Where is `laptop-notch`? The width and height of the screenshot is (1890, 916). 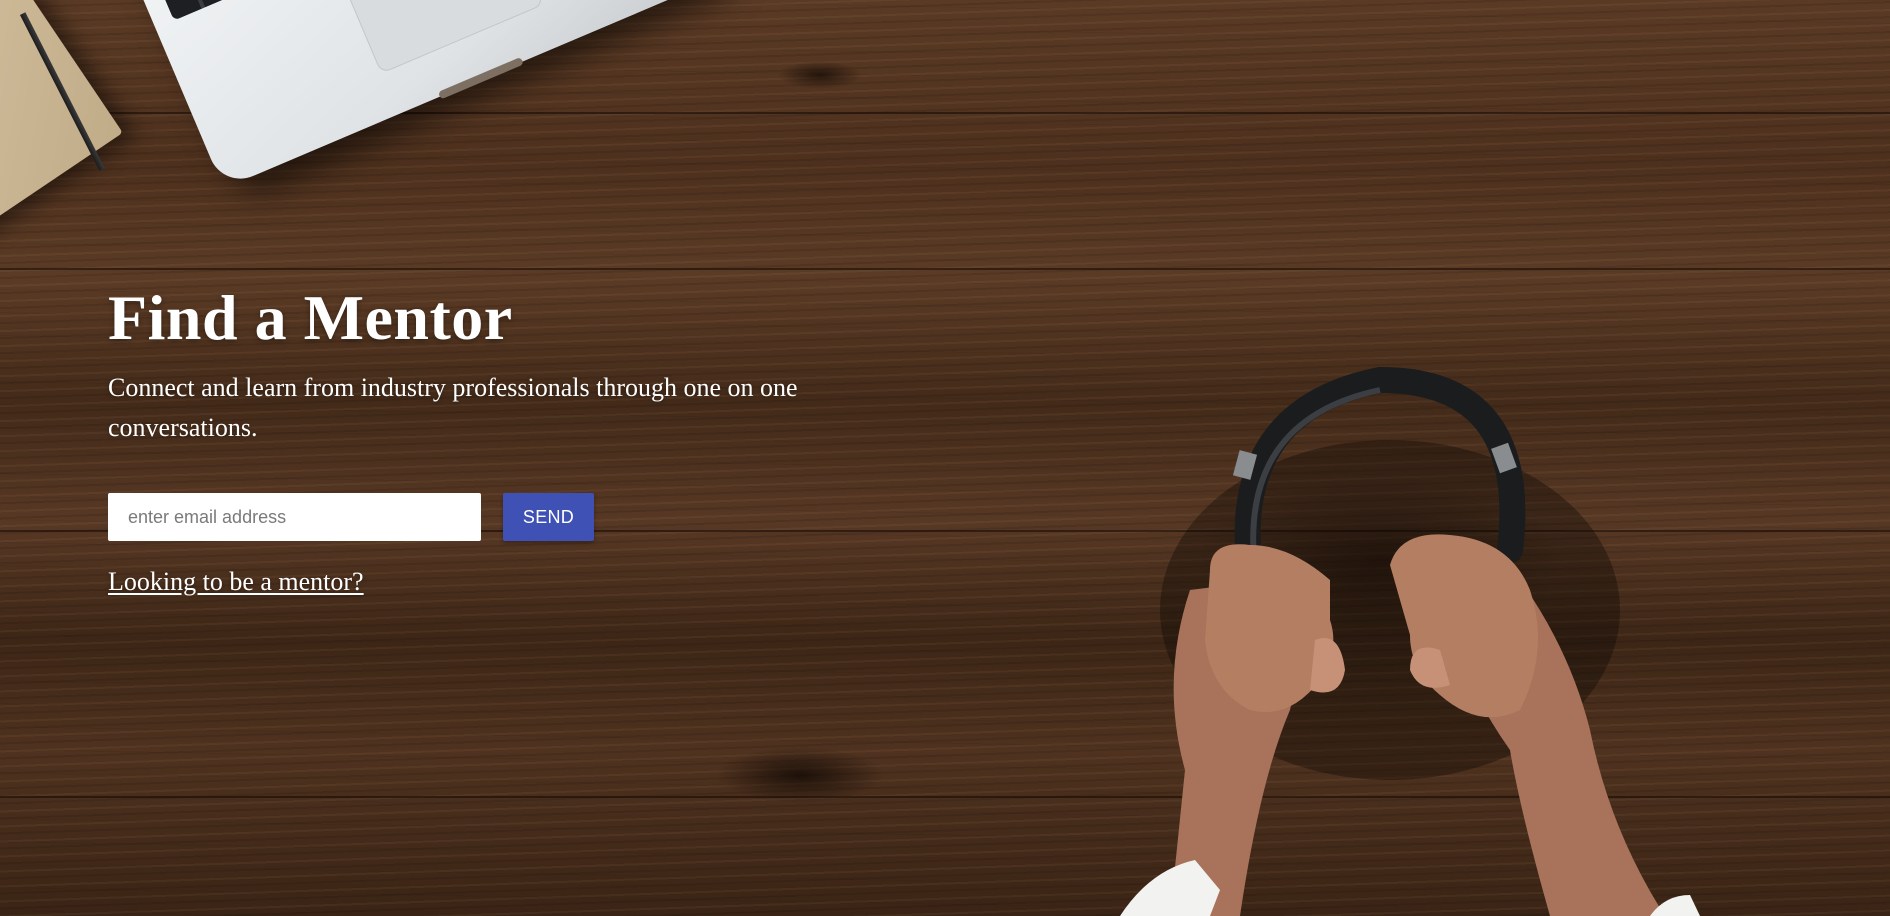 laptop-notch is located at coordinates (480, 78).